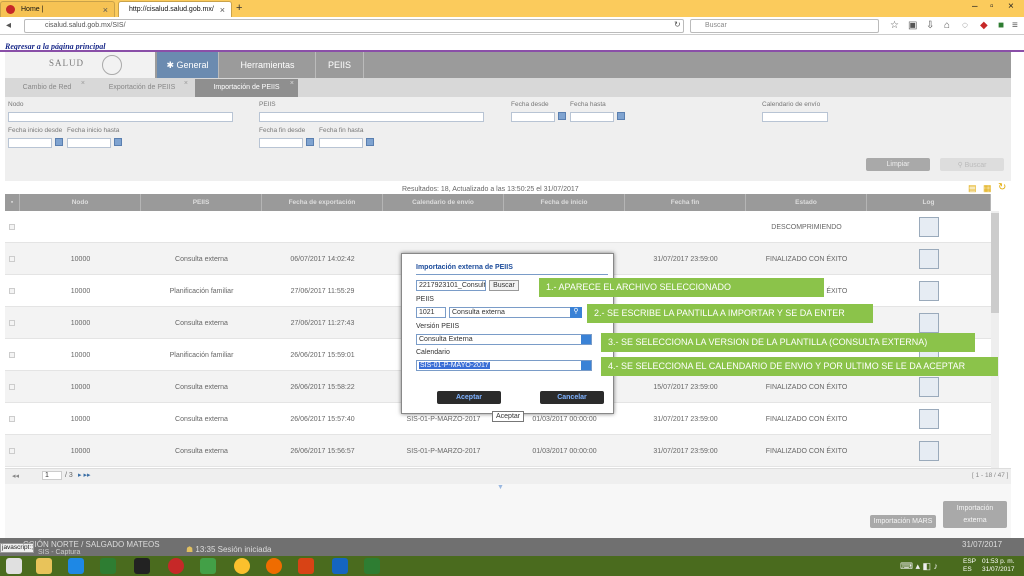 This screenshot has width=1024, height=576. Describe the element at coordinates (504, 365) in the screenshot. I see `calendario-select: SIS-01-P-MAYO-2017` at that location.